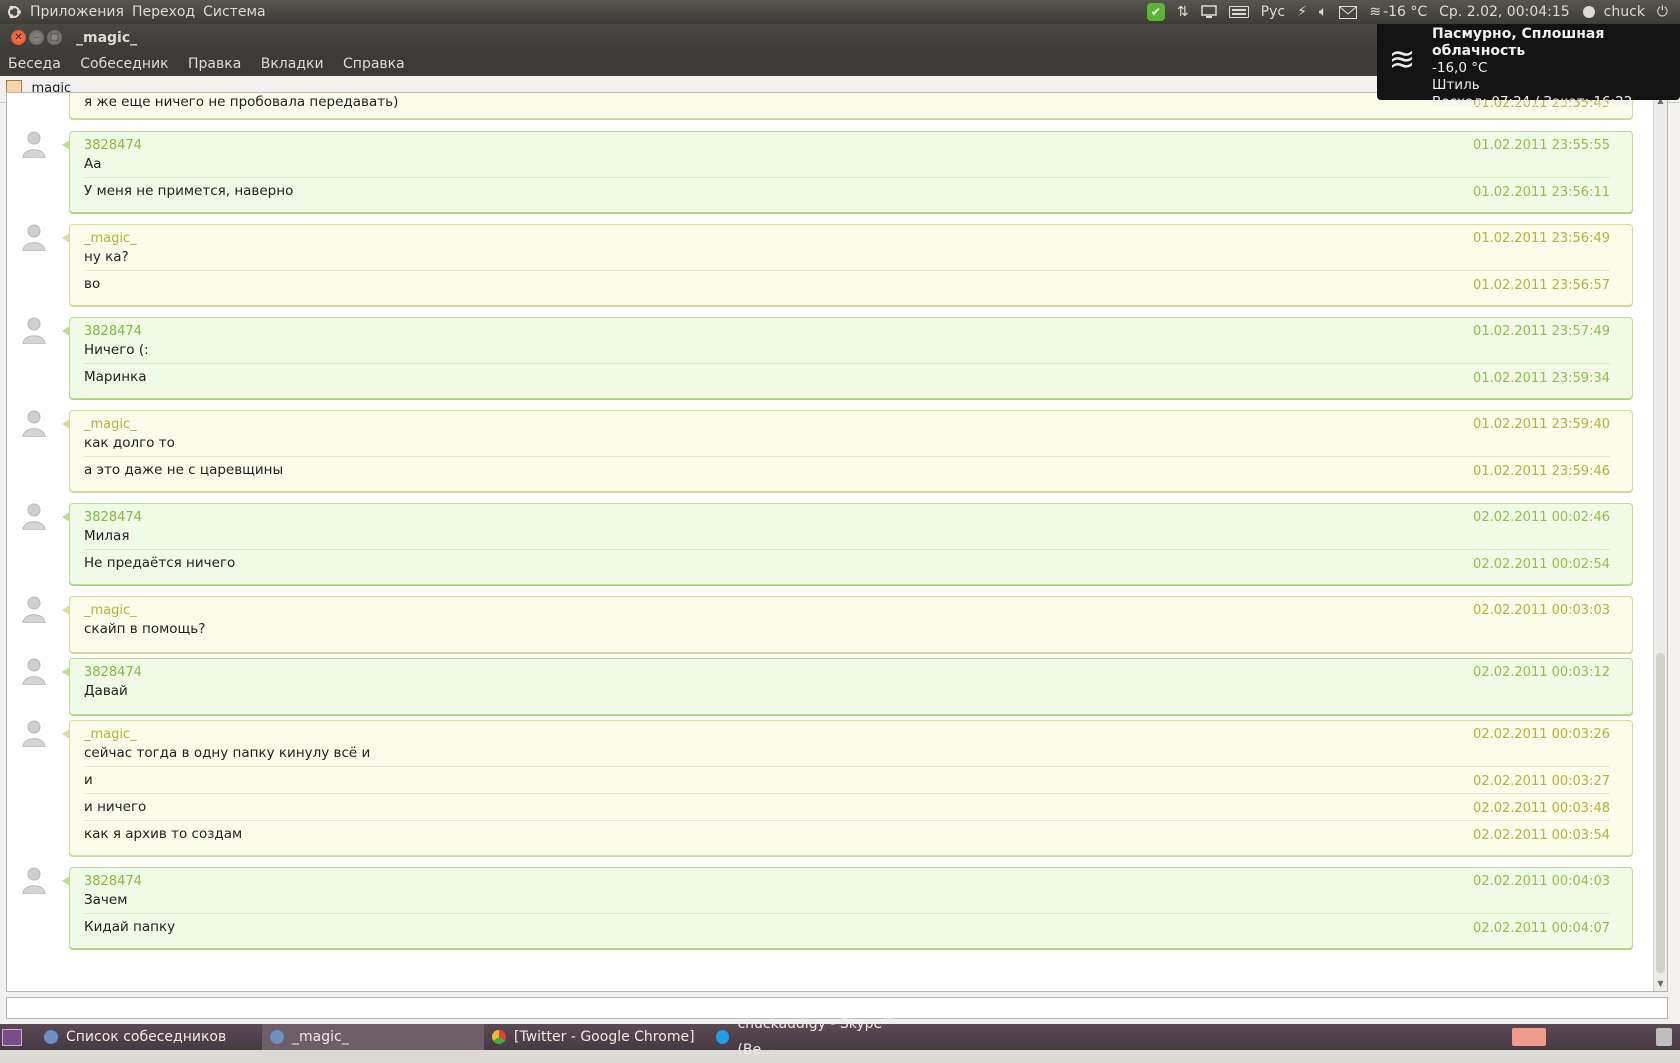  What do you see at coordinates (145, 629) in the screenshot?
I see `message-text: скайп в помощь?` at bounding box center [145, 629].